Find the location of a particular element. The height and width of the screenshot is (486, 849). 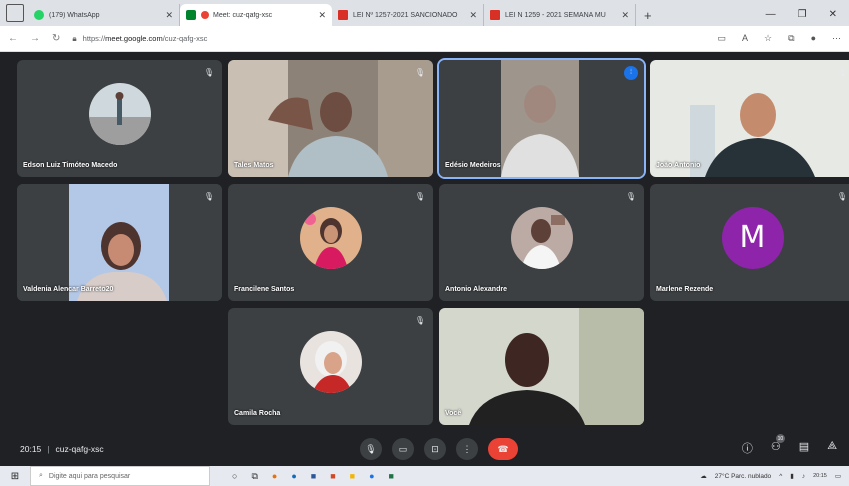

tab-lei-1257: LEI Nº 1257-2021 SANCIONADO ✕ is located at coordinates (408, 15).